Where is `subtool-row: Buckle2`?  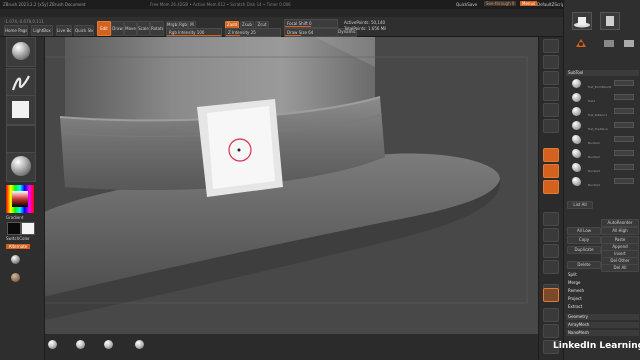 subtool-row: Buckle2 is located at coordinates (602, 153).